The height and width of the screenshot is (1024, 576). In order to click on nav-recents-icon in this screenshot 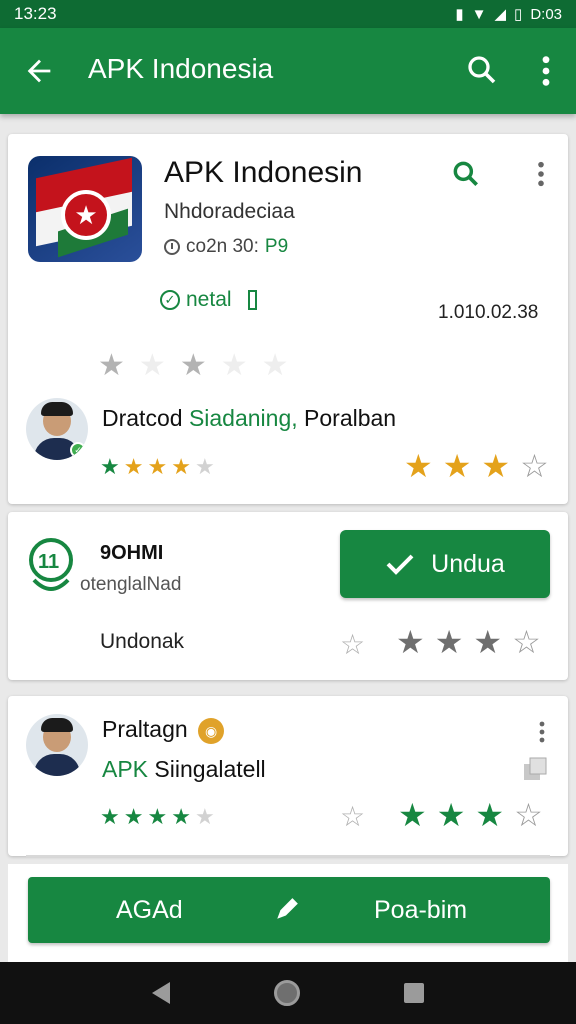, I will do `click(414, 993)`.